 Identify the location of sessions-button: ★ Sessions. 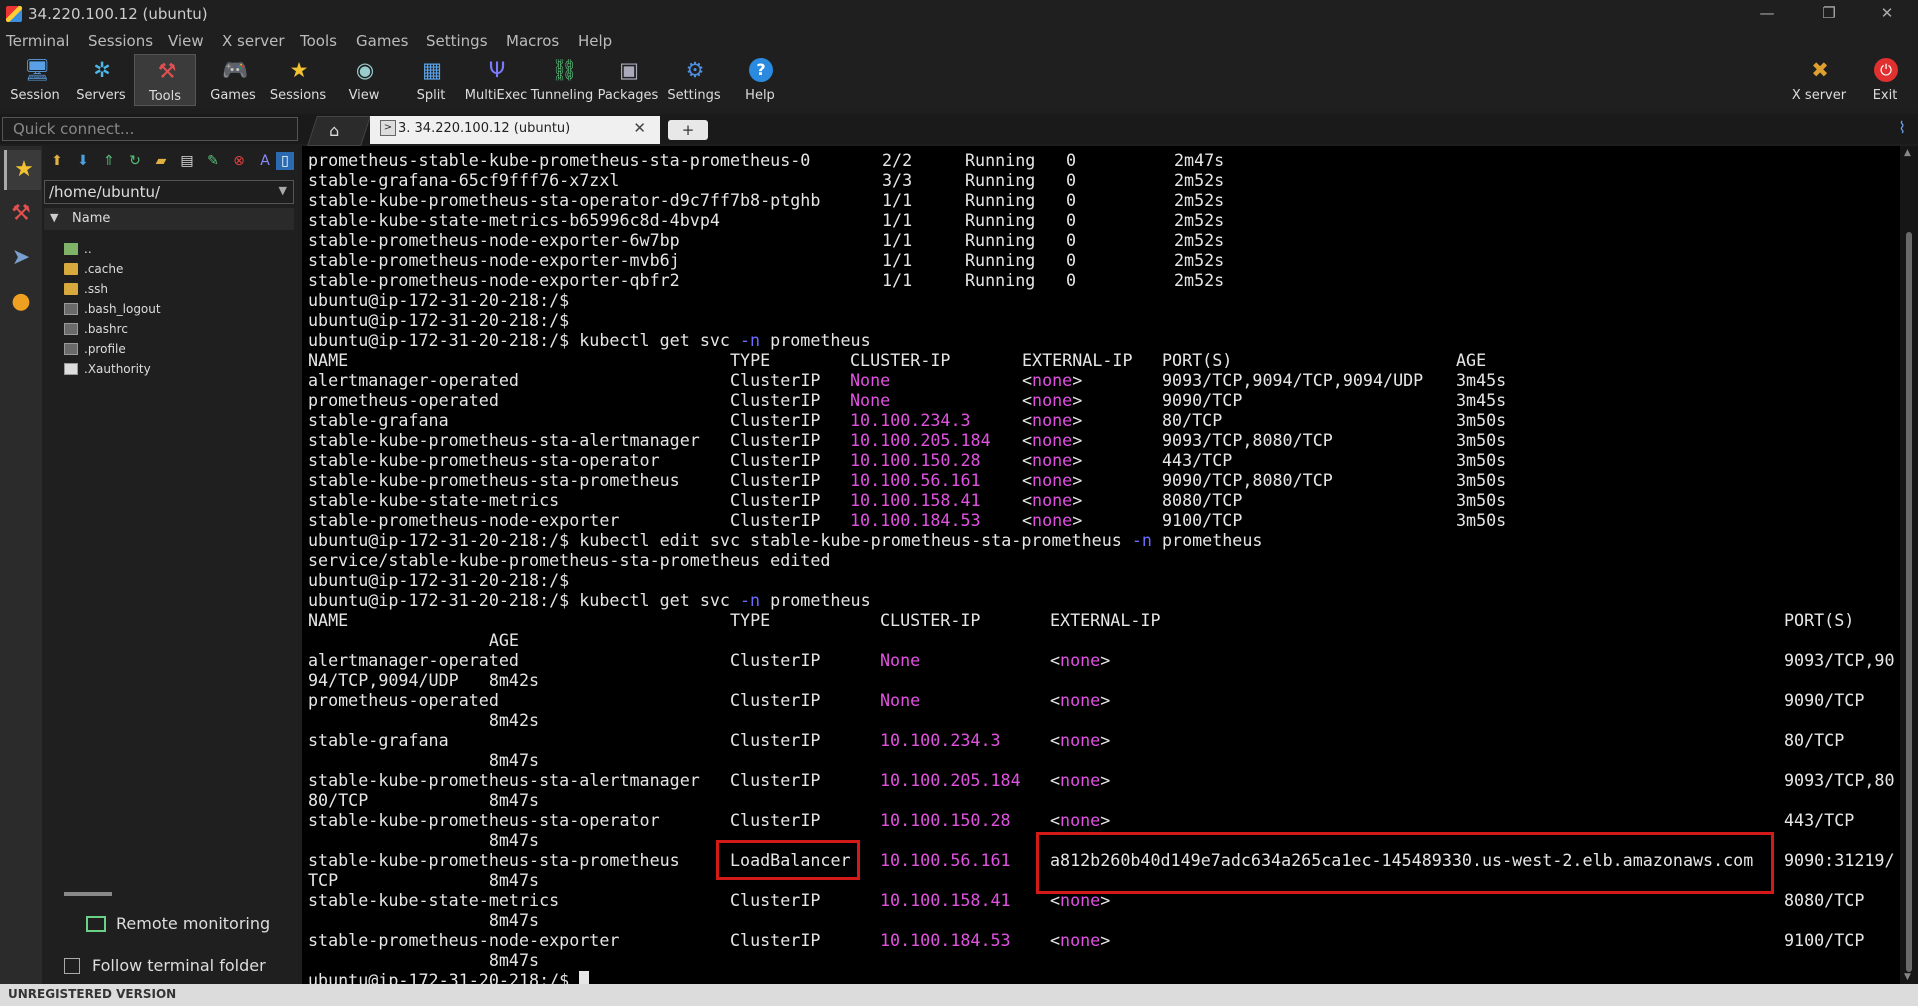
(298, 80).